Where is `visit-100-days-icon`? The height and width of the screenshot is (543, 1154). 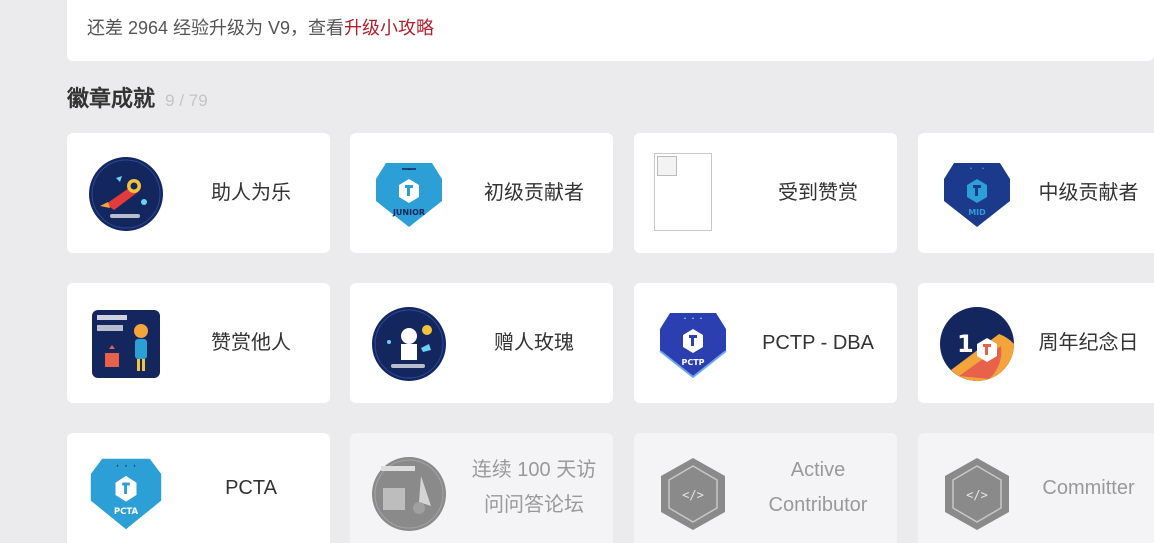 visit-100-days-icon is located at coordinates (409, 494).